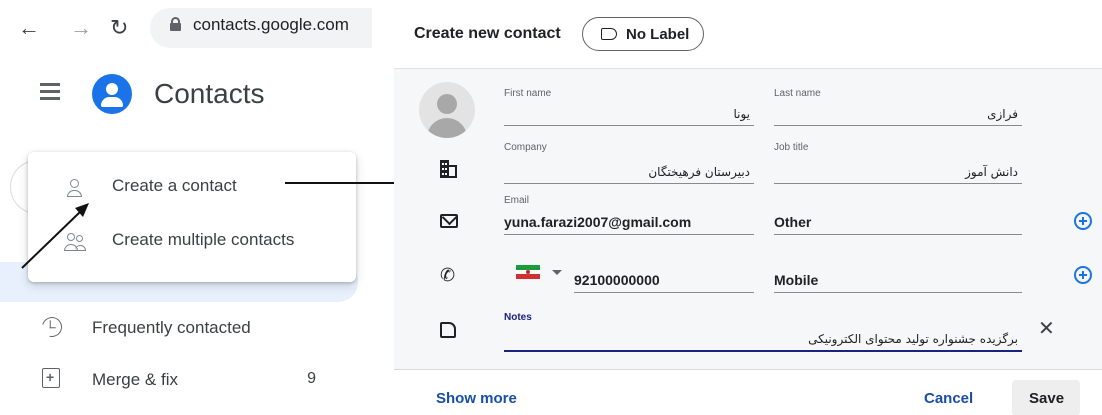 Image resolution: width=1102 pixels, height=415 pixels. What do you see at coordinates (791, 147) in the screenshot?
I see `field-label: Job title` at bounding box center [791, 147].